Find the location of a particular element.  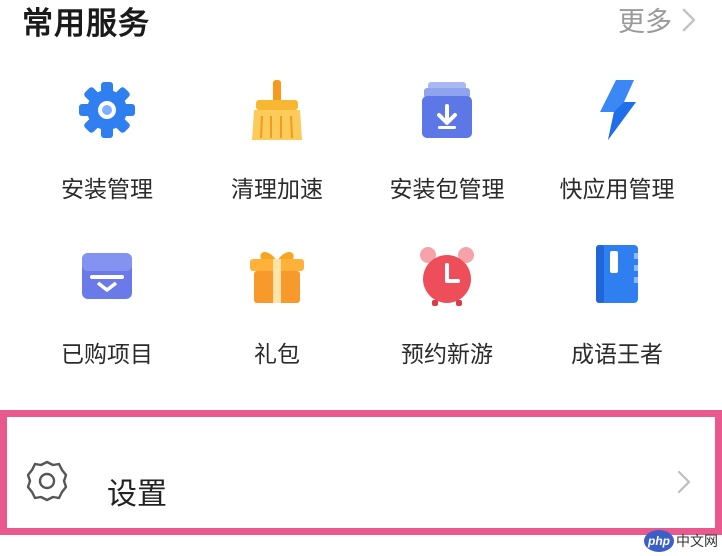

gift-icon is located at coordinates (277, 277).